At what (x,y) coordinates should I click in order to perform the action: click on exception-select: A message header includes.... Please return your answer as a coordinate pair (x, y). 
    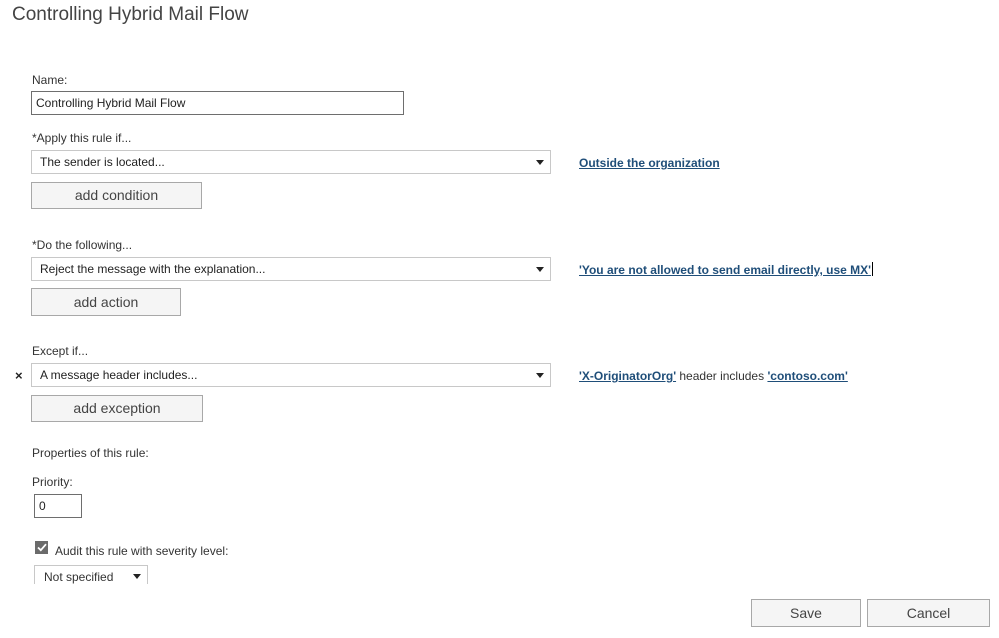
    Looking at the image, I should click on (291, 375).